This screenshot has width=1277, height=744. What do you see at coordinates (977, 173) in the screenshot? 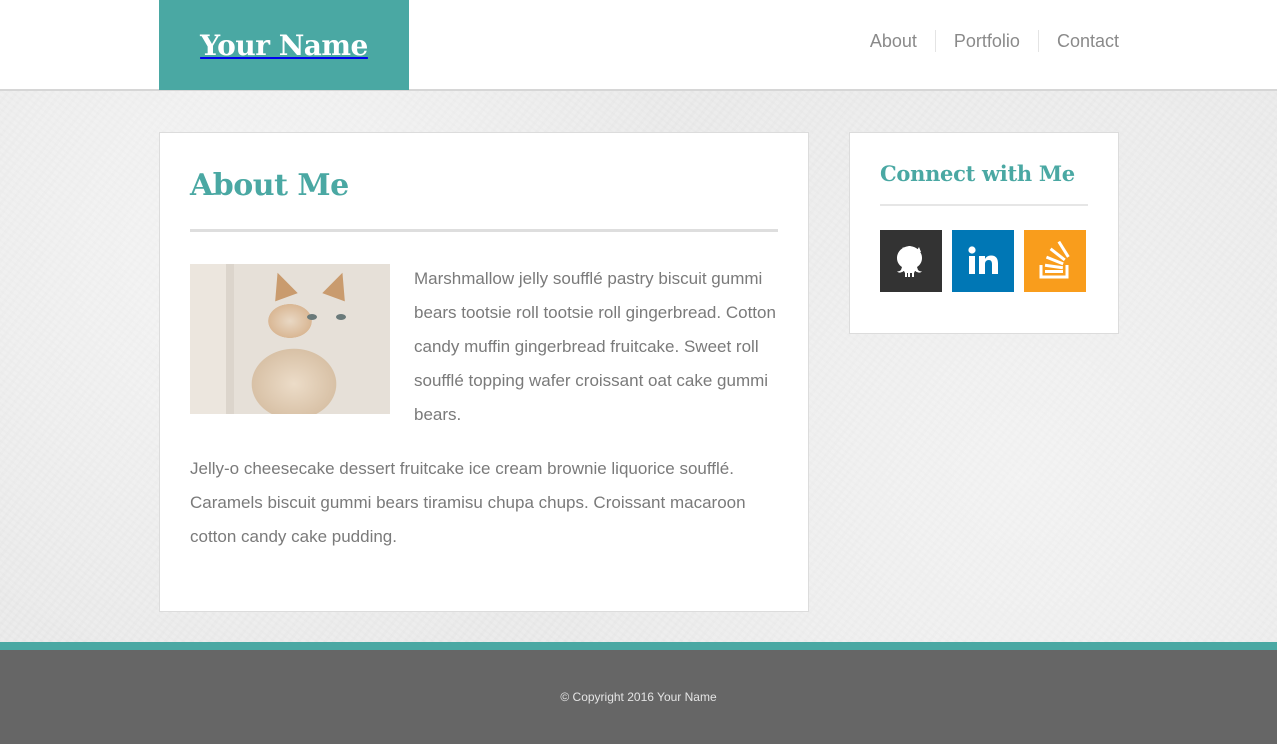
I see `connect-title: Connect with Me` at bounding box center [977, 173].